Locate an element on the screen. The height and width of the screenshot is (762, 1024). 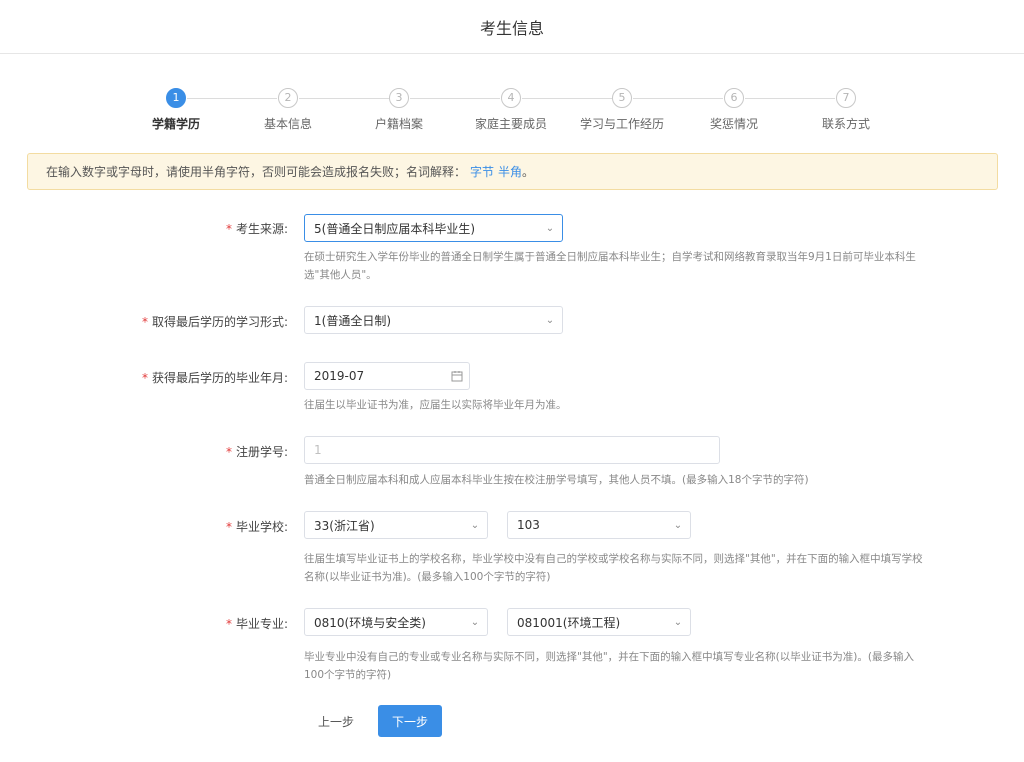
school-label: * 毕业学校: is located at coordinates (257, 526).